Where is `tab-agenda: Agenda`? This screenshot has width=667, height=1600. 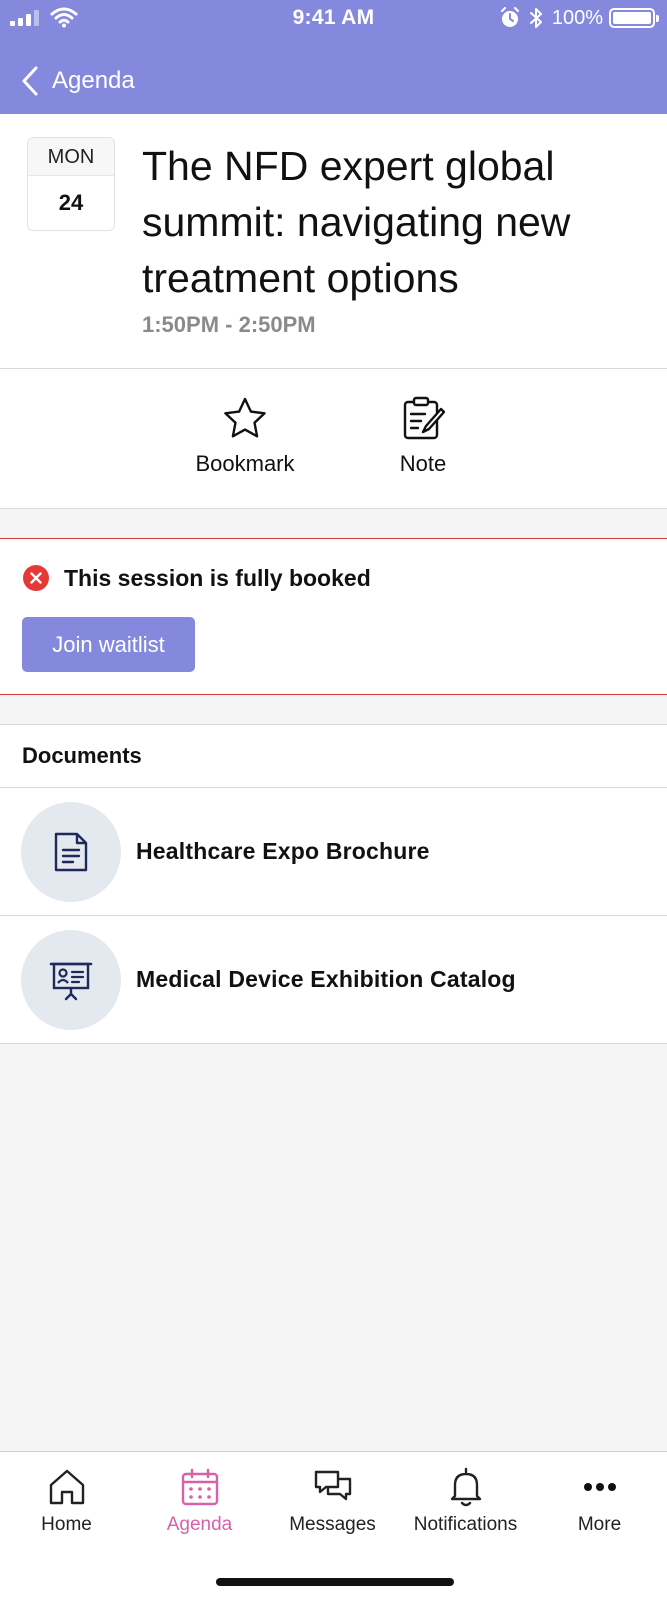
tab-agenda: Agenda is located at coordinates (199, 1501).